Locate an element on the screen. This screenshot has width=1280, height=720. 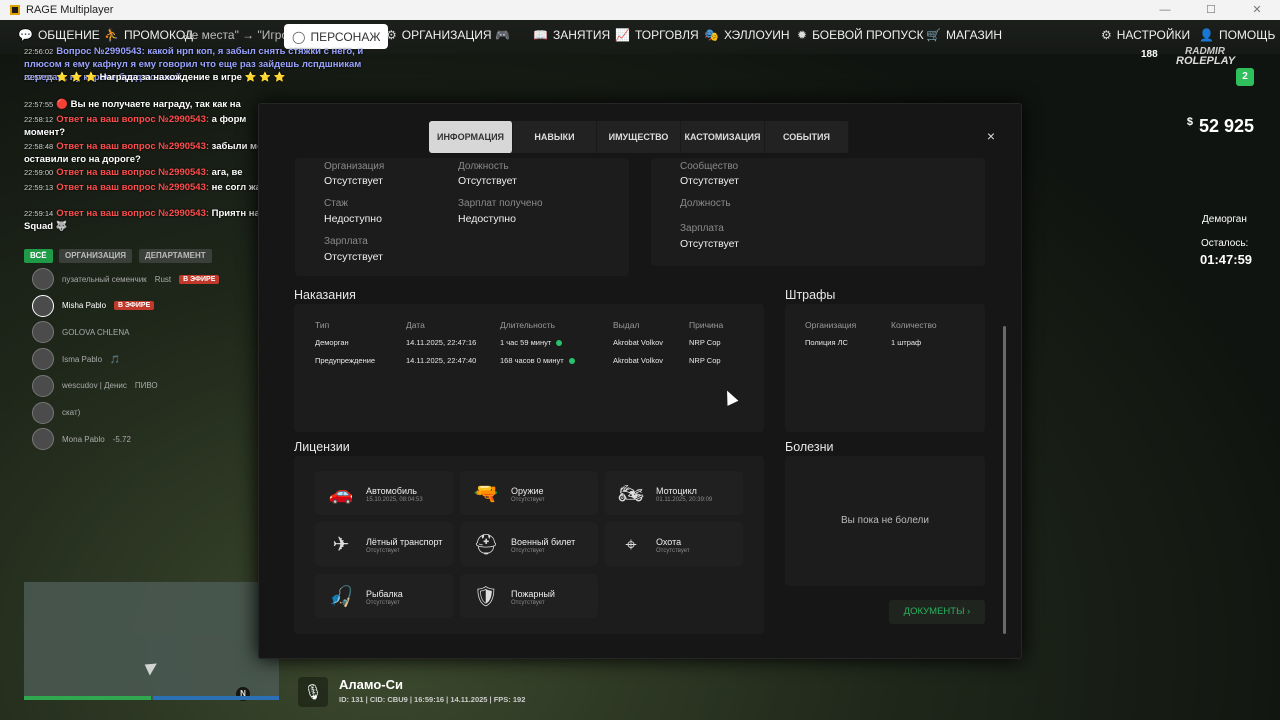
nav-promocode: ⛹ ПРОМОКОД is located at coordinates (148, 35).